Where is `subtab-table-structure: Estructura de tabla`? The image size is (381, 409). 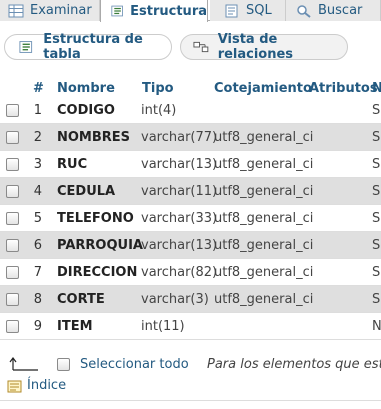 subtab-table-structure: Estructura de tabla is located at coordinates (88, 47).